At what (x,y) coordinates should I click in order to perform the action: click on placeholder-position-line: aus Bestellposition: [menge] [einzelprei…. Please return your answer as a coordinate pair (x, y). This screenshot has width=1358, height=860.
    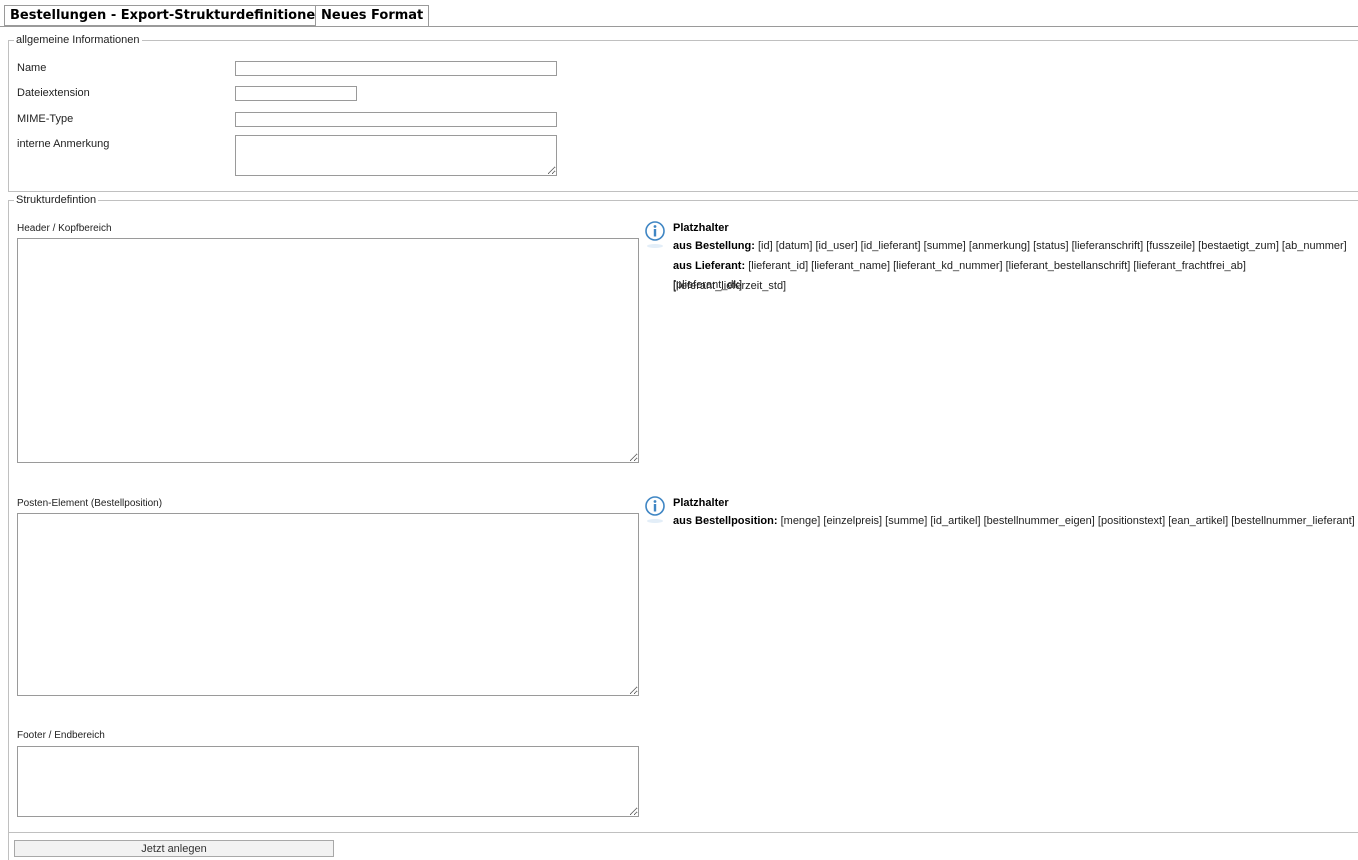
    Looking at the image, I should click on (1015, 522).